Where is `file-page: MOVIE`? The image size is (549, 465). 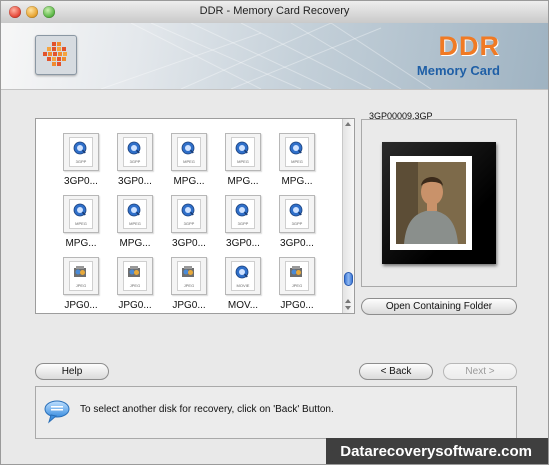
file-page: MOVIE is located at coordinates (243, 276).